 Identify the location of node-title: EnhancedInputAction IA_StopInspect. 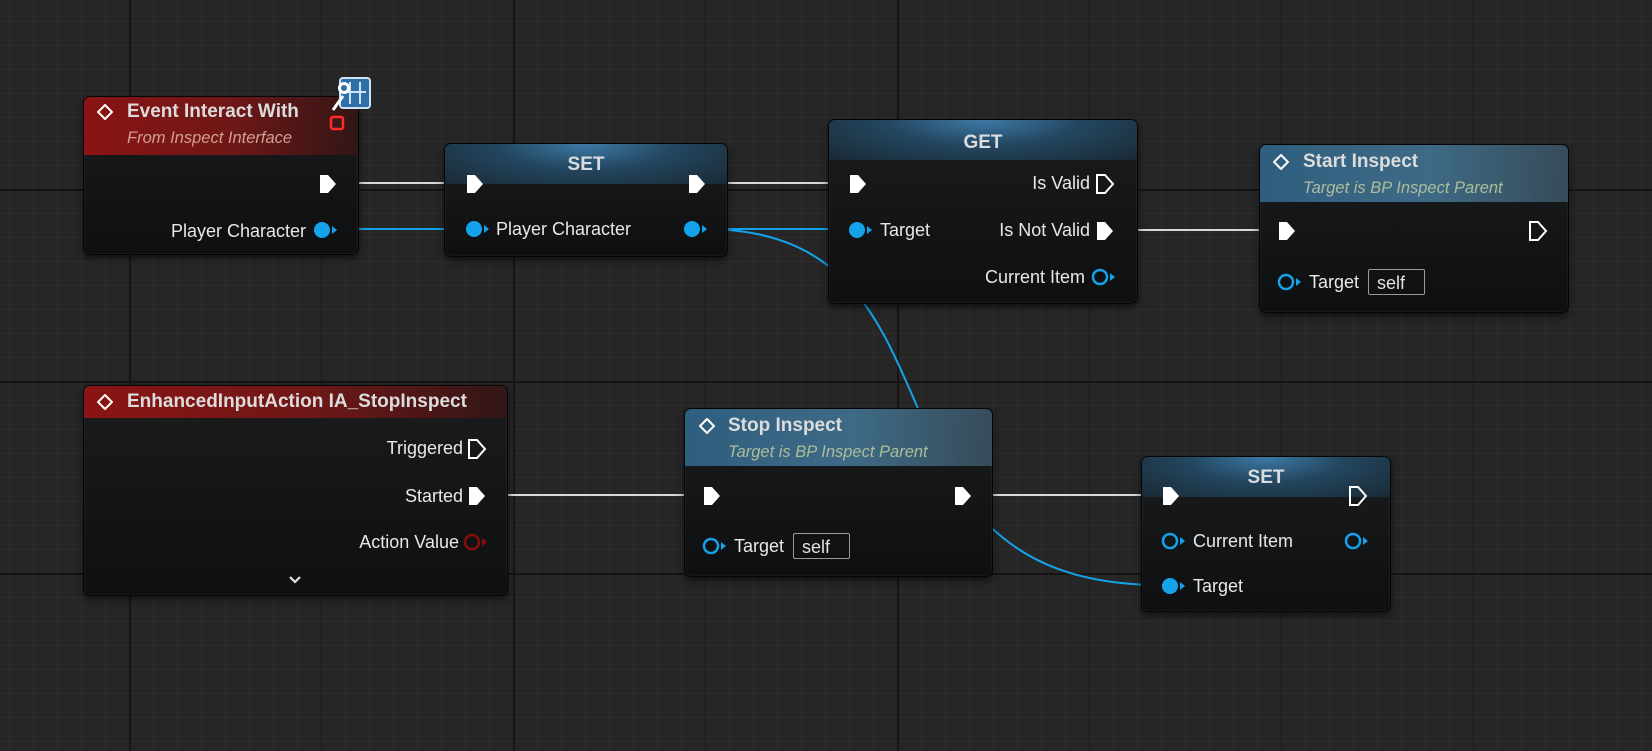
(297, 401).